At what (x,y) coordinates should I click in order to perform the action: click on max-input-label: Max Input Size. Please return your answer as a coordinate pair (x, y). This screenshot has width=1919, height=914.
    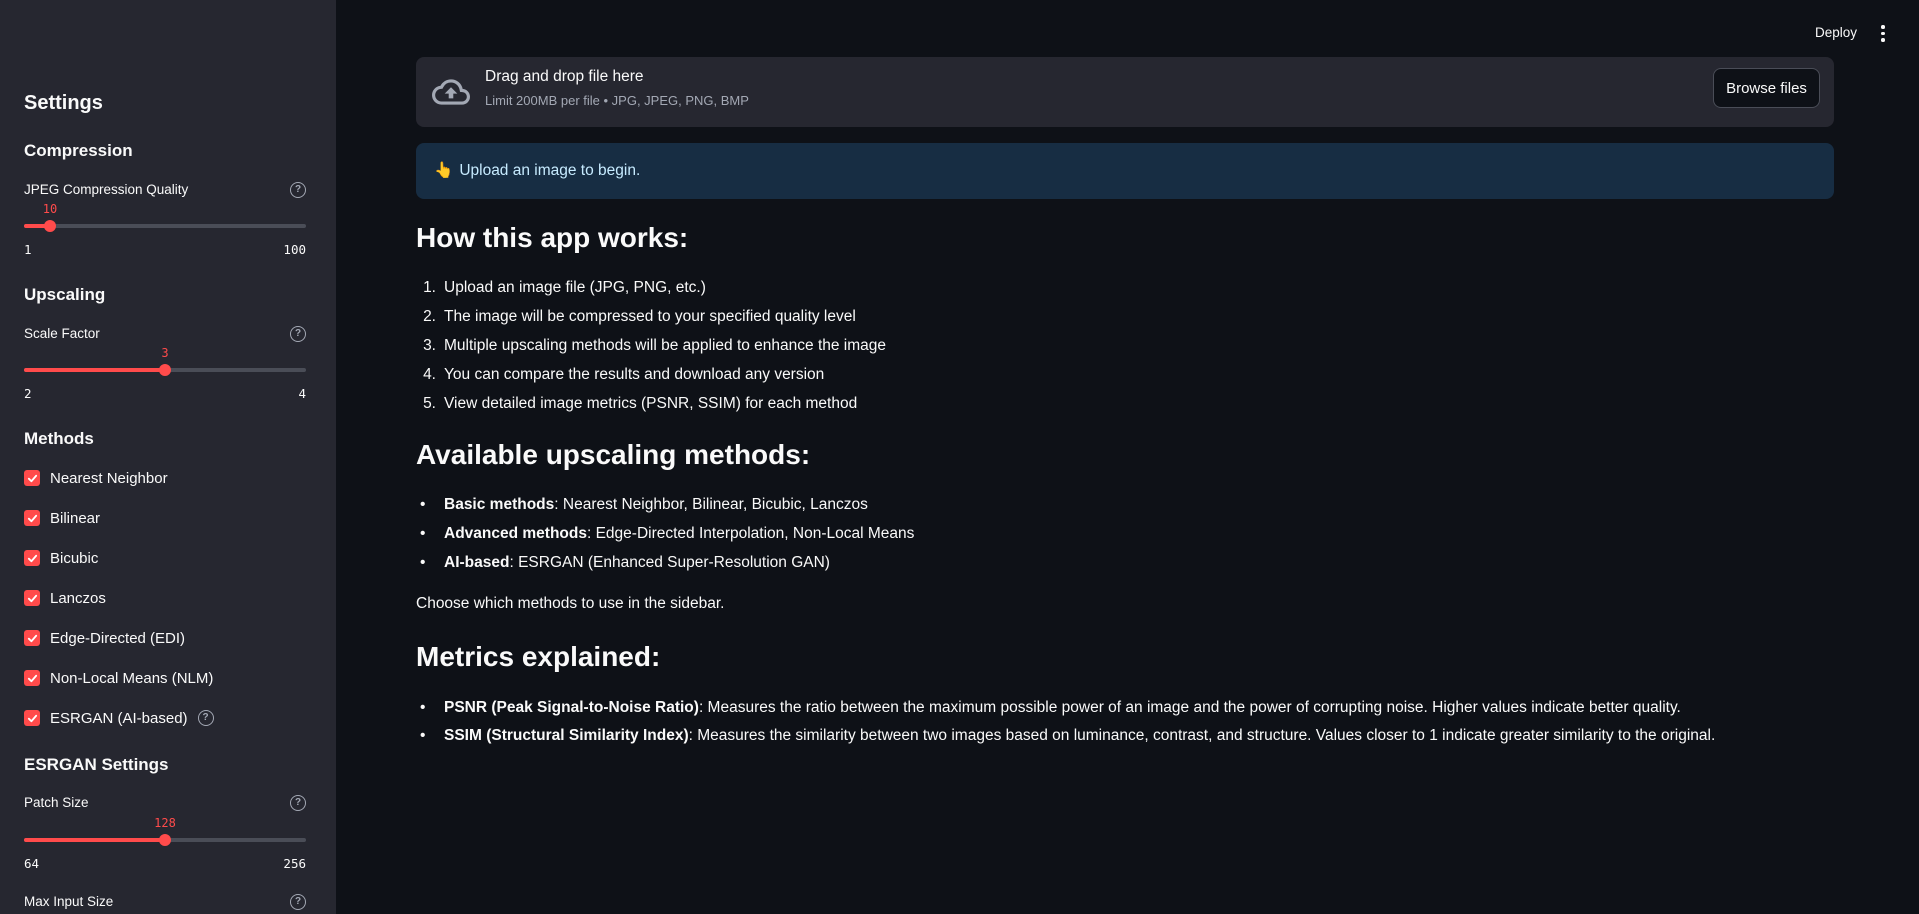
    Looking at the image, I should click on (69, 901).